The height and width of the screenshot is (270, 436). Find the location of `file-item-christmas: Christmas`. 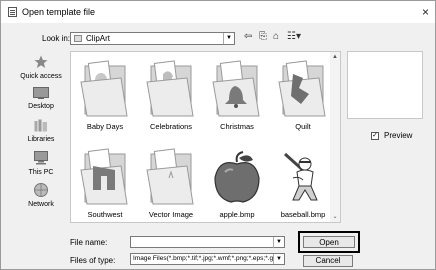

file-item-christmas: Christmas is located at coordinates (237, 95).